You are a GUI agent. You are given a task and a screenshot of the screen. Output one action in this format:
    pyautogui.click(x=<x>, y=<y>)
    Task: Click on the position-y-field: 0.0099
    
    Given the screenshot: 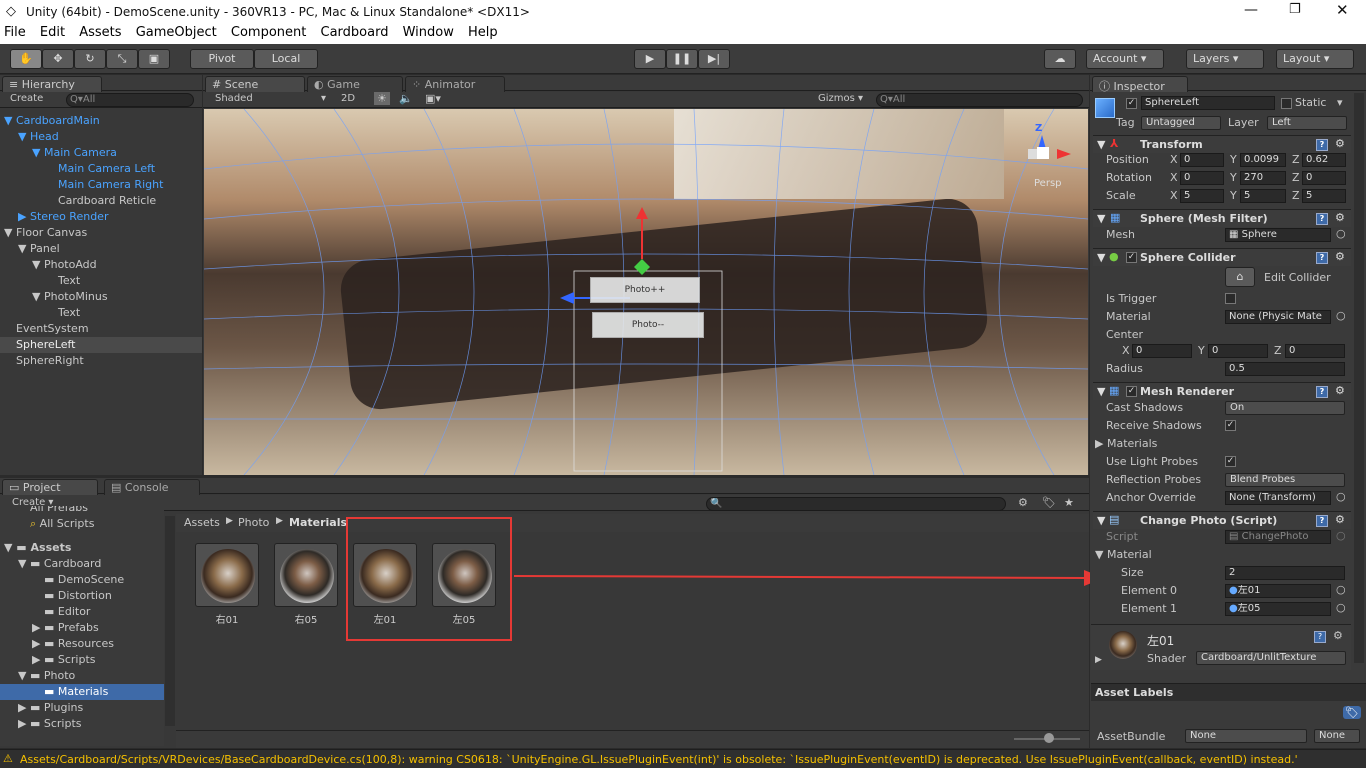 What is the action you would take?
    pyautogui.click(x=1263, y=160)
    